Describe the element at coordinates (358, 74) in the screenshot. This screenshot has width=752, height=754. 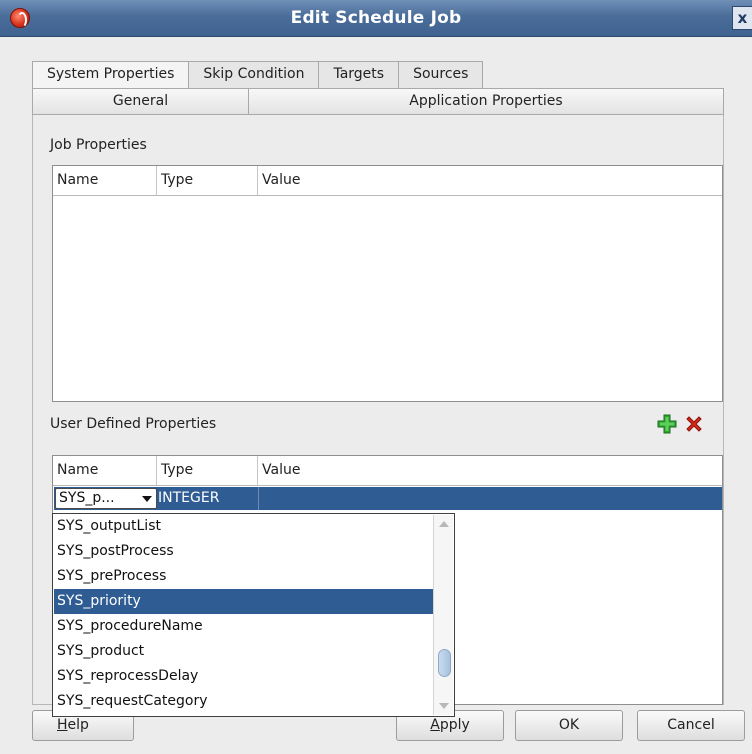
I see `tab-targets: Targets` at that location.